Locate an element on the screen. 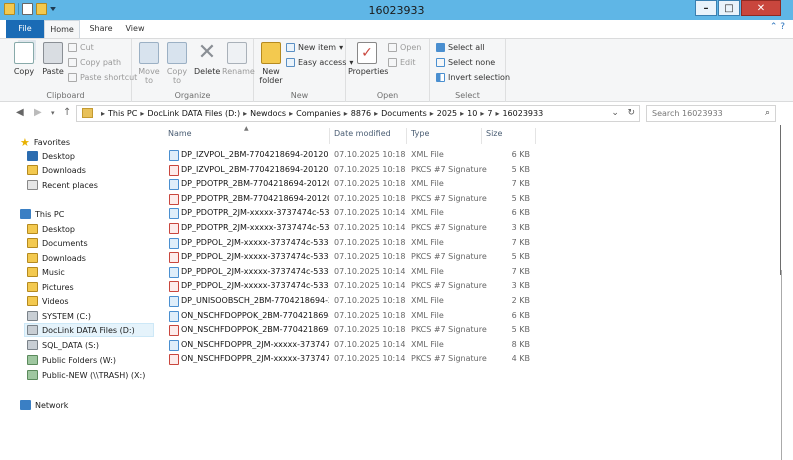 This screenshot has height=460, width=793. forward-button: ▶ is located at coordinates (38, 112).